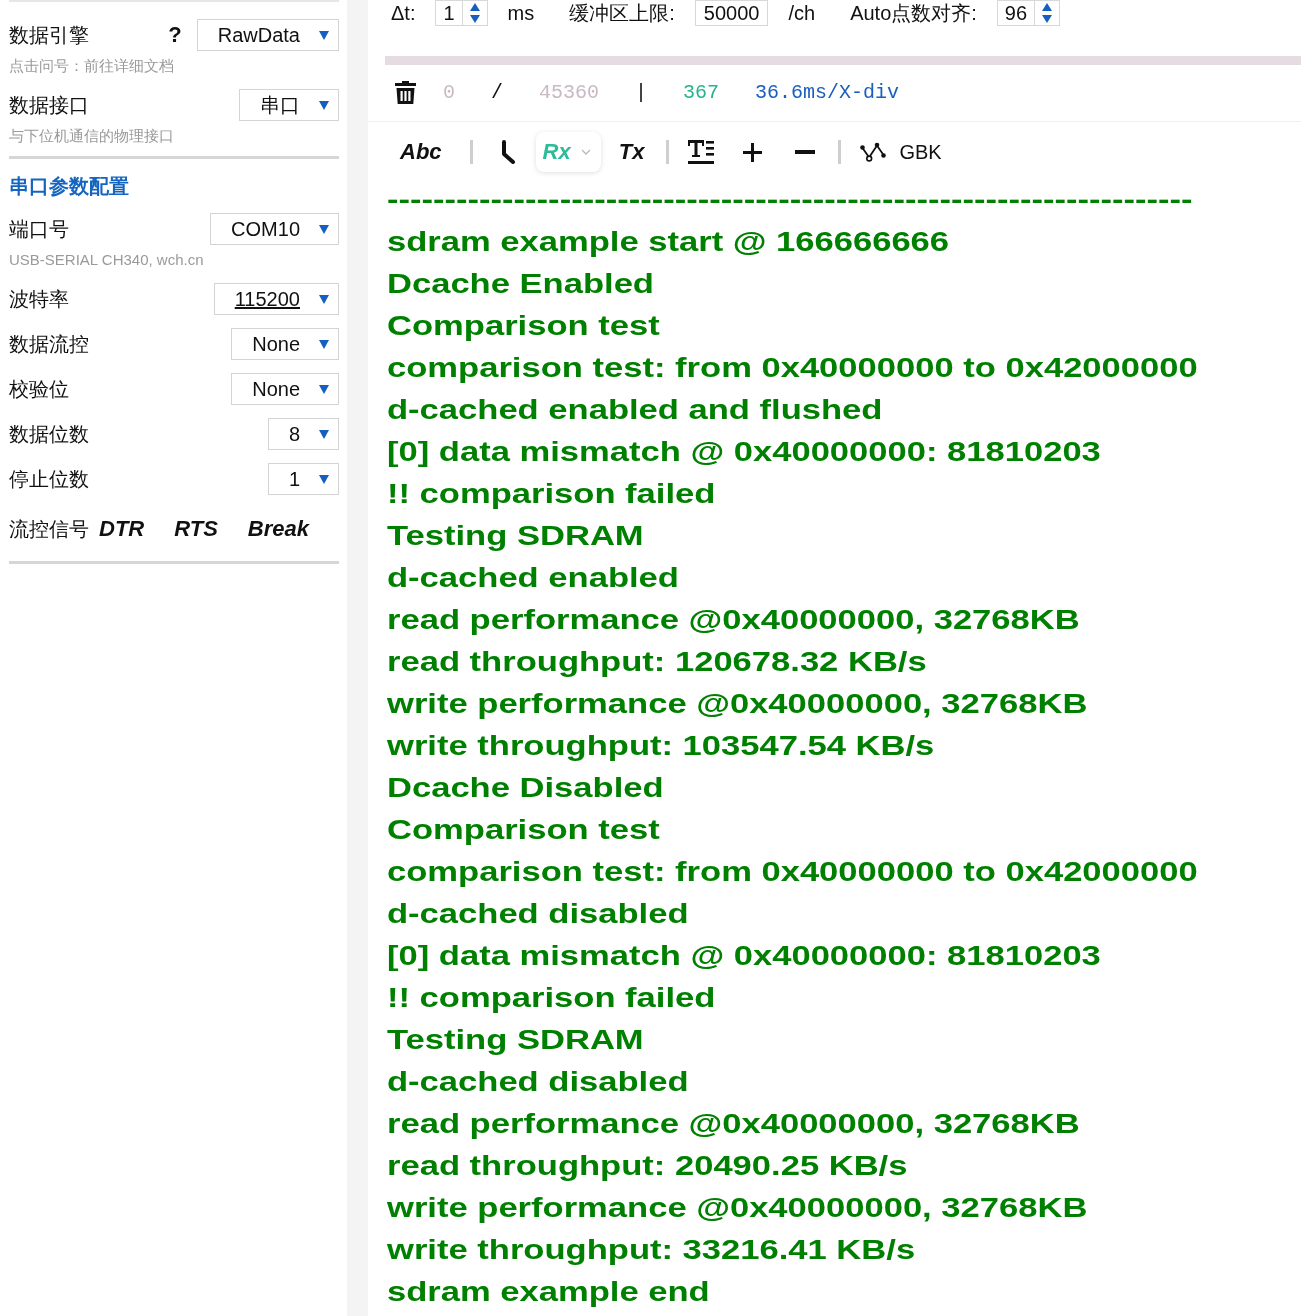 This screenshot has height=1316, width=1301. Describe the element at coordinates (49, 344) in the screenshot. I see `field-label: 数据流控` at that location.